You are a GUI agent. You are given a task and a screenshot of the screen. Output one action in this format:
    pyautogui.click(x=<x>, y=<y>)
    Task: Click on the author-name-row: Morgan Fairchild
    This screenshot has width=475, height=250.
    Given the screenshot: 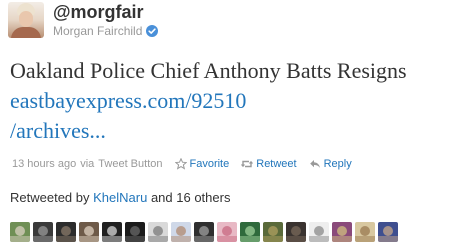 What is the action you would take?
    pyautogui.click(x=106, y=31)
    